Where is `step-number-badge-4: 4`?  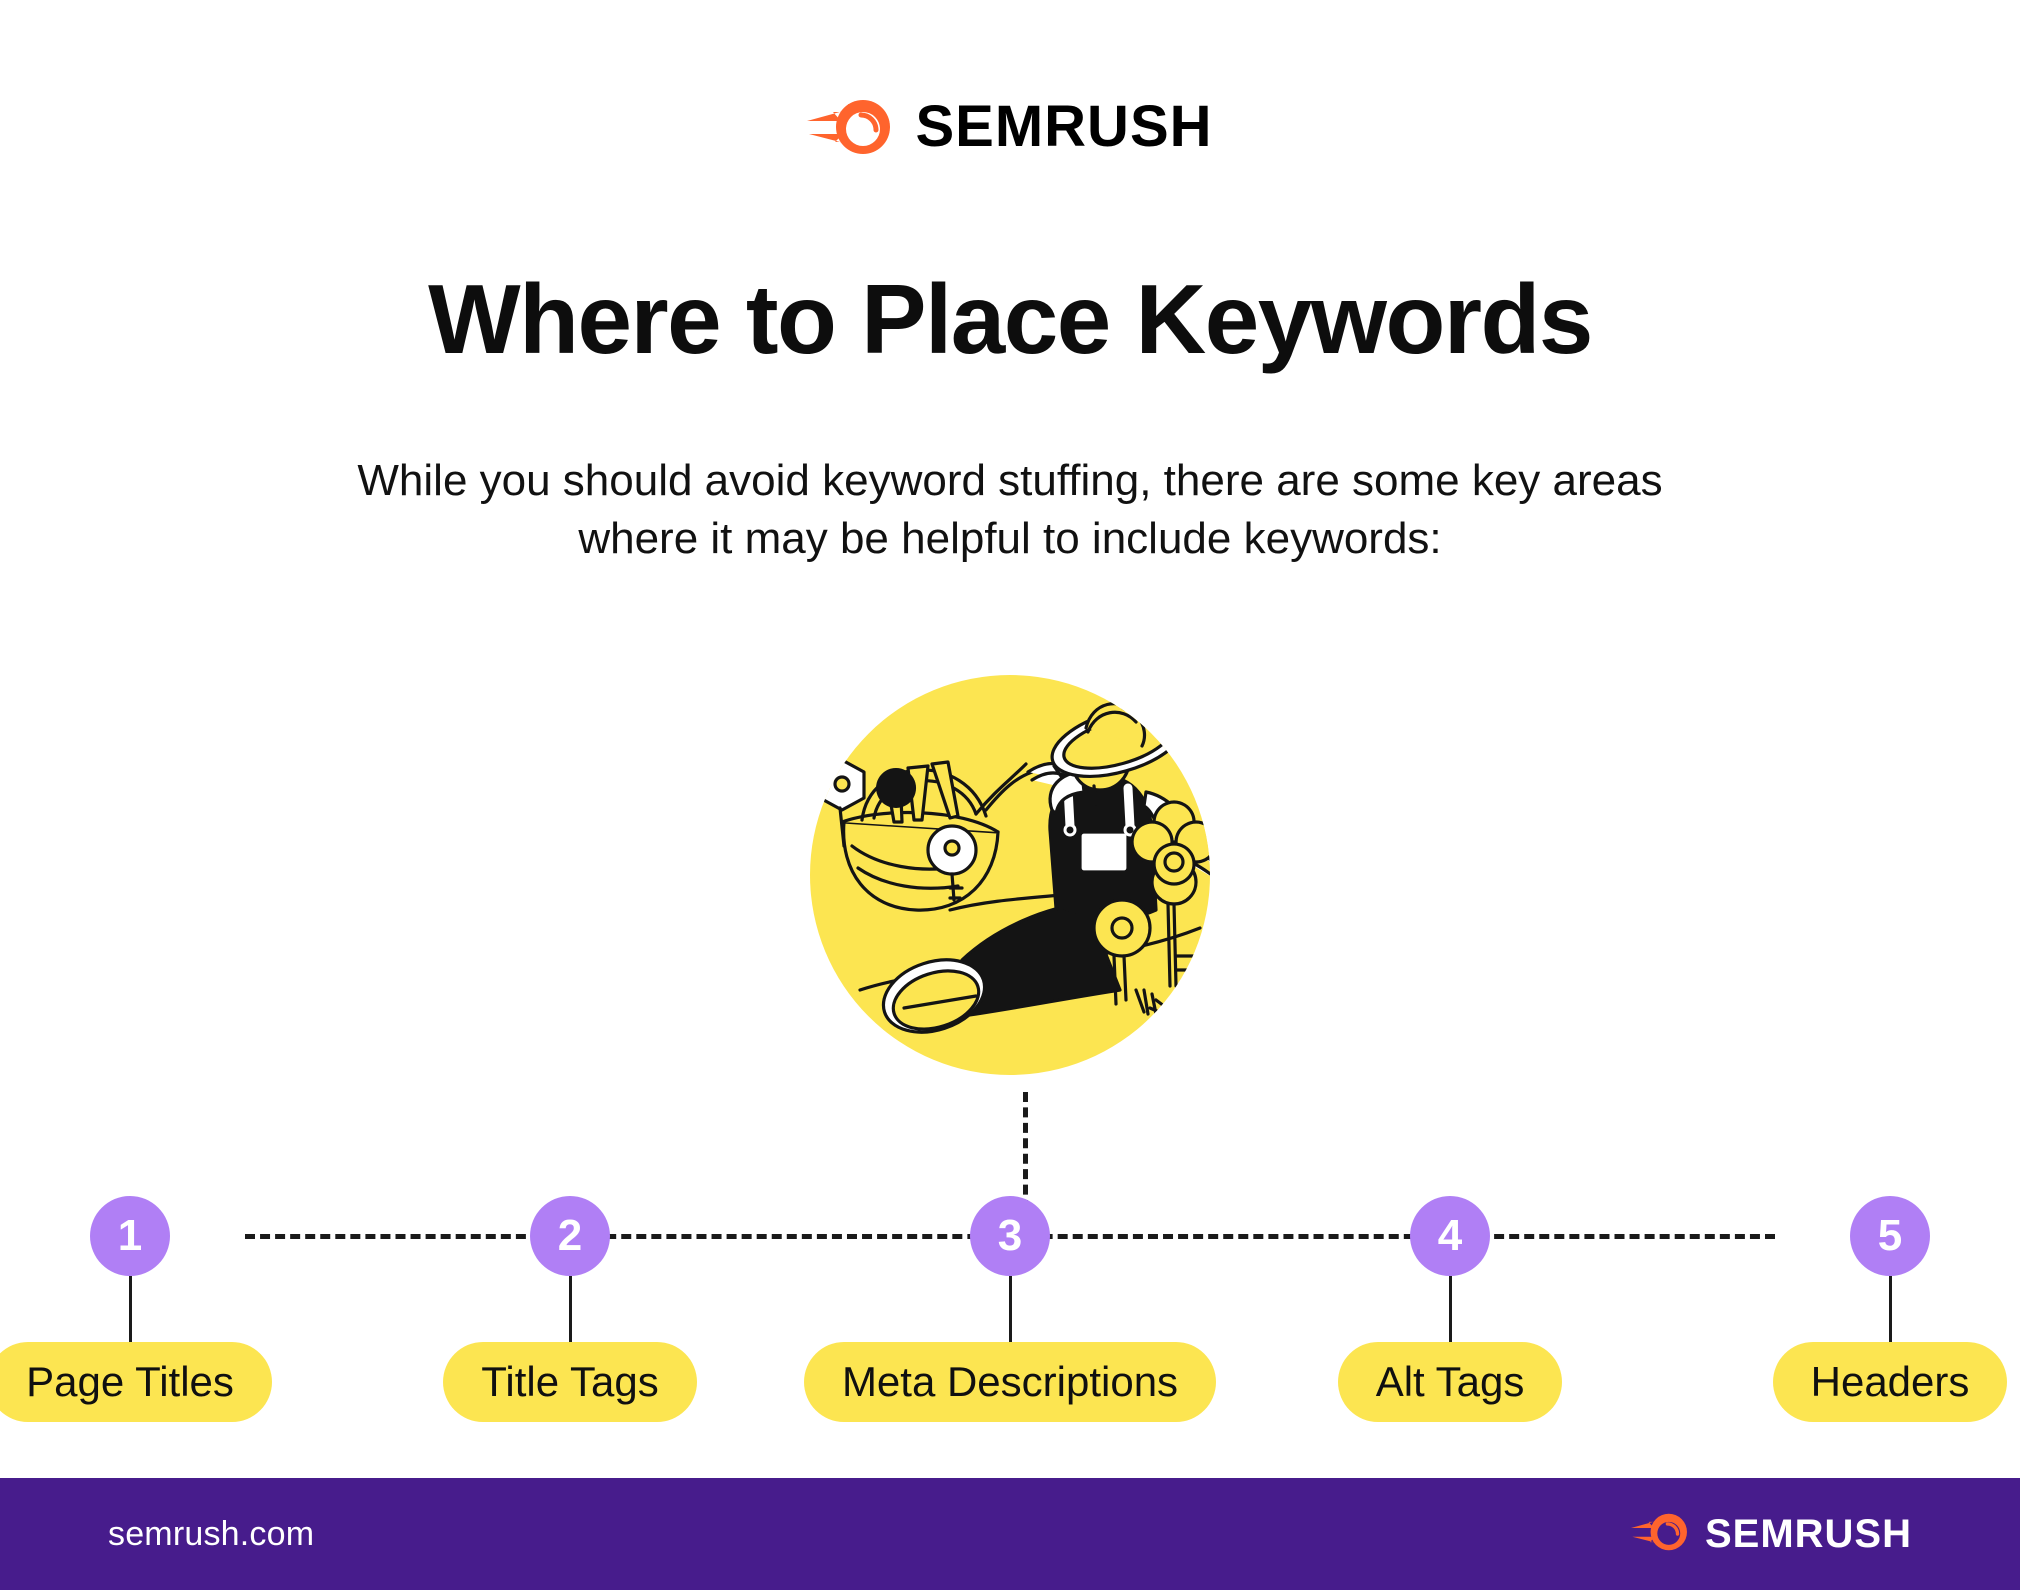 step-number-badge-4: 4 is located at coordinates (1450, 1236).